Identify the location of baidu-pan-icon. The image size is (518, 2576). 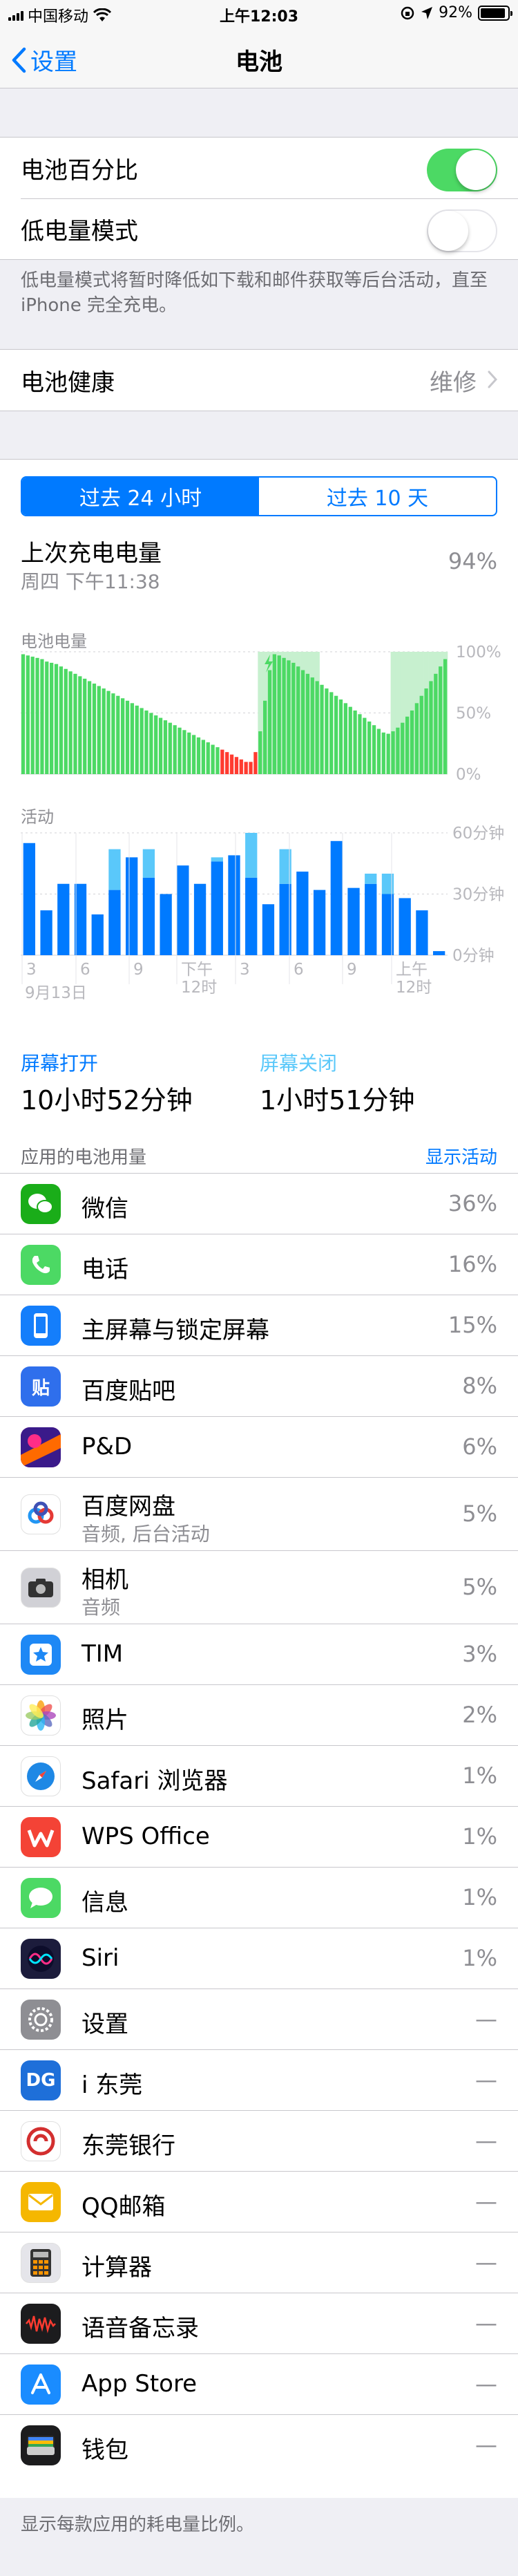
(41, 1514).